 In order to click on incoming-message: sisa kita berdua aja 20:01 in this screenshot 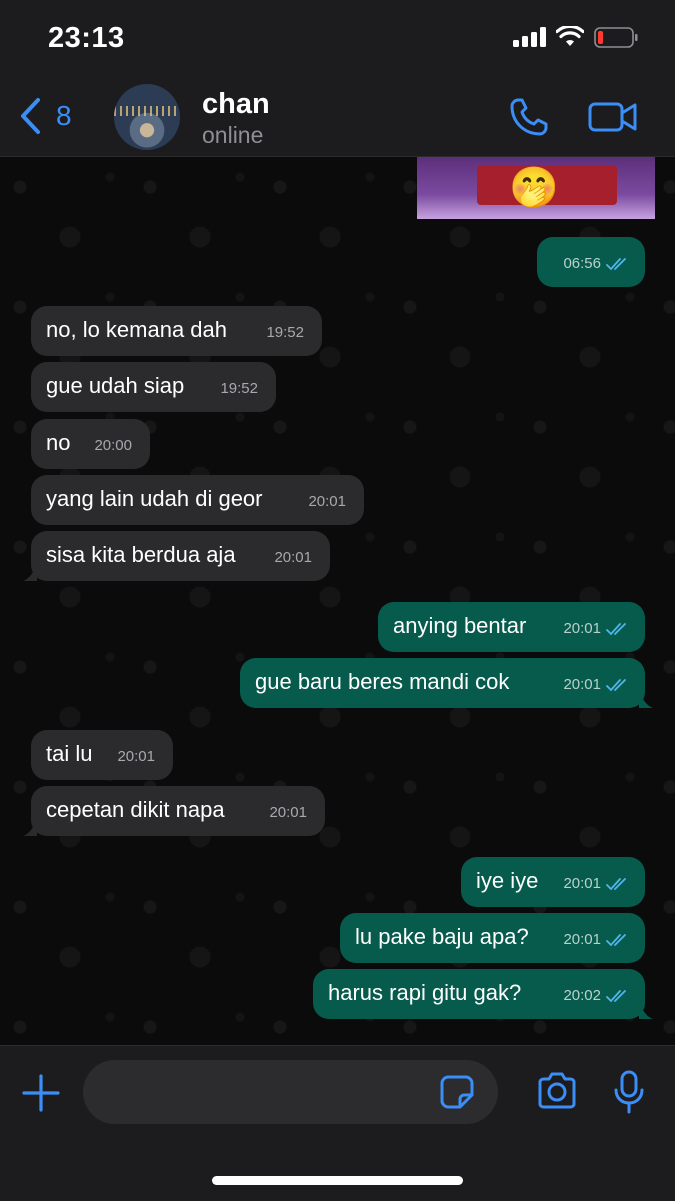, I will do `click(180, 556)`.